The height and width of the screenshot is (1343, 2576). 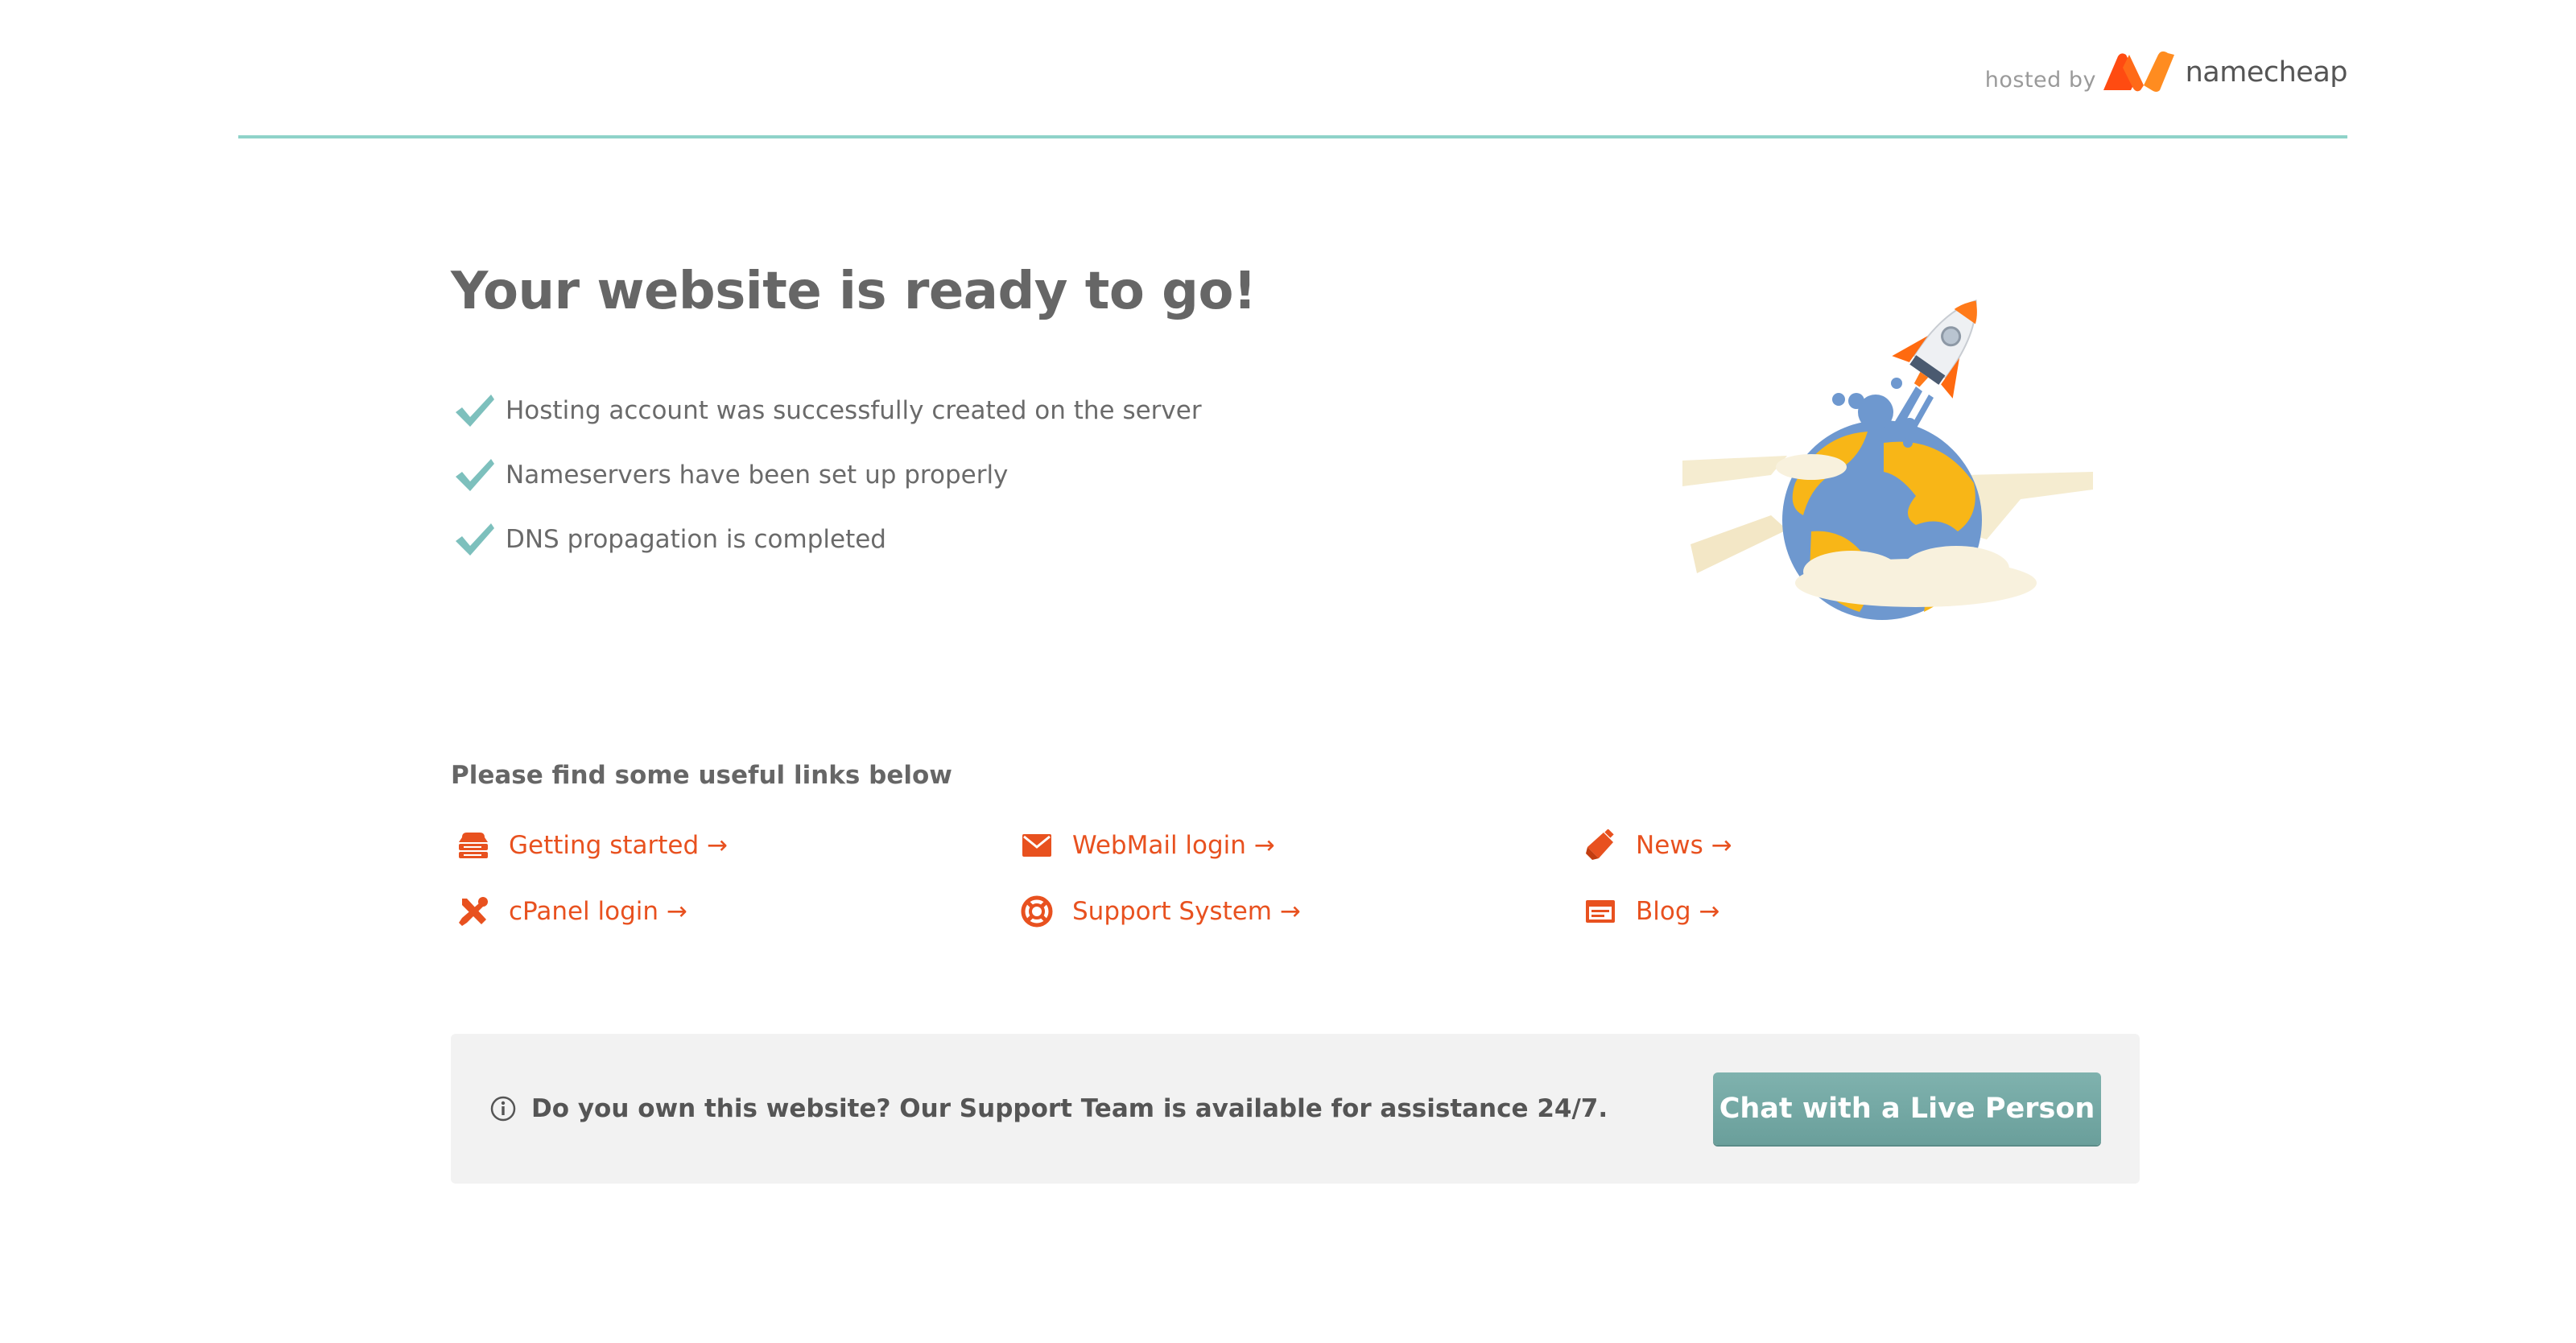 I want to click on checklist-item-text: DNS propagation is completed, so click(x=696, y=539).